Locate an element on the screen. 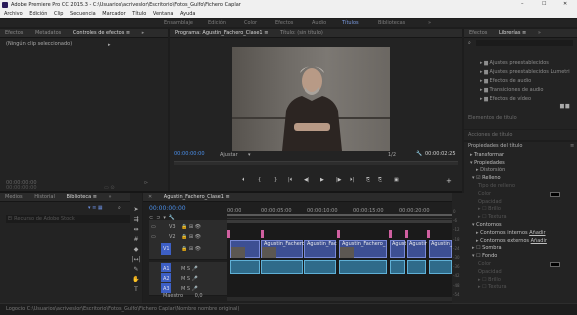 The width and height of the screenshot is (577, 315). prop-distortion: ▸ Distorsión is located at coordinates (520, 171).